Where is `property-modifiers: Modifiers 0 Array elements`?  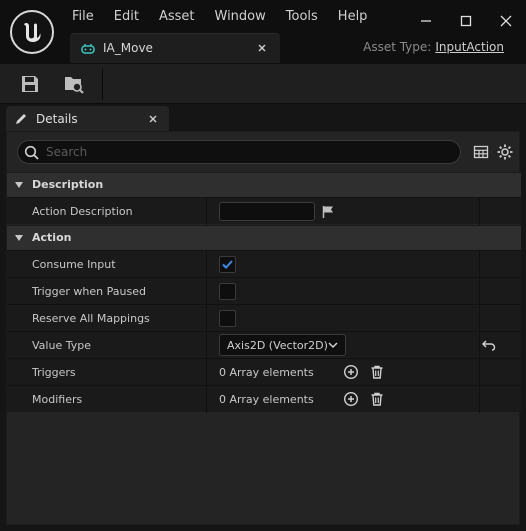
property-modifiers: Modifiers 0 Array elements is located at coordinates (264, 399).